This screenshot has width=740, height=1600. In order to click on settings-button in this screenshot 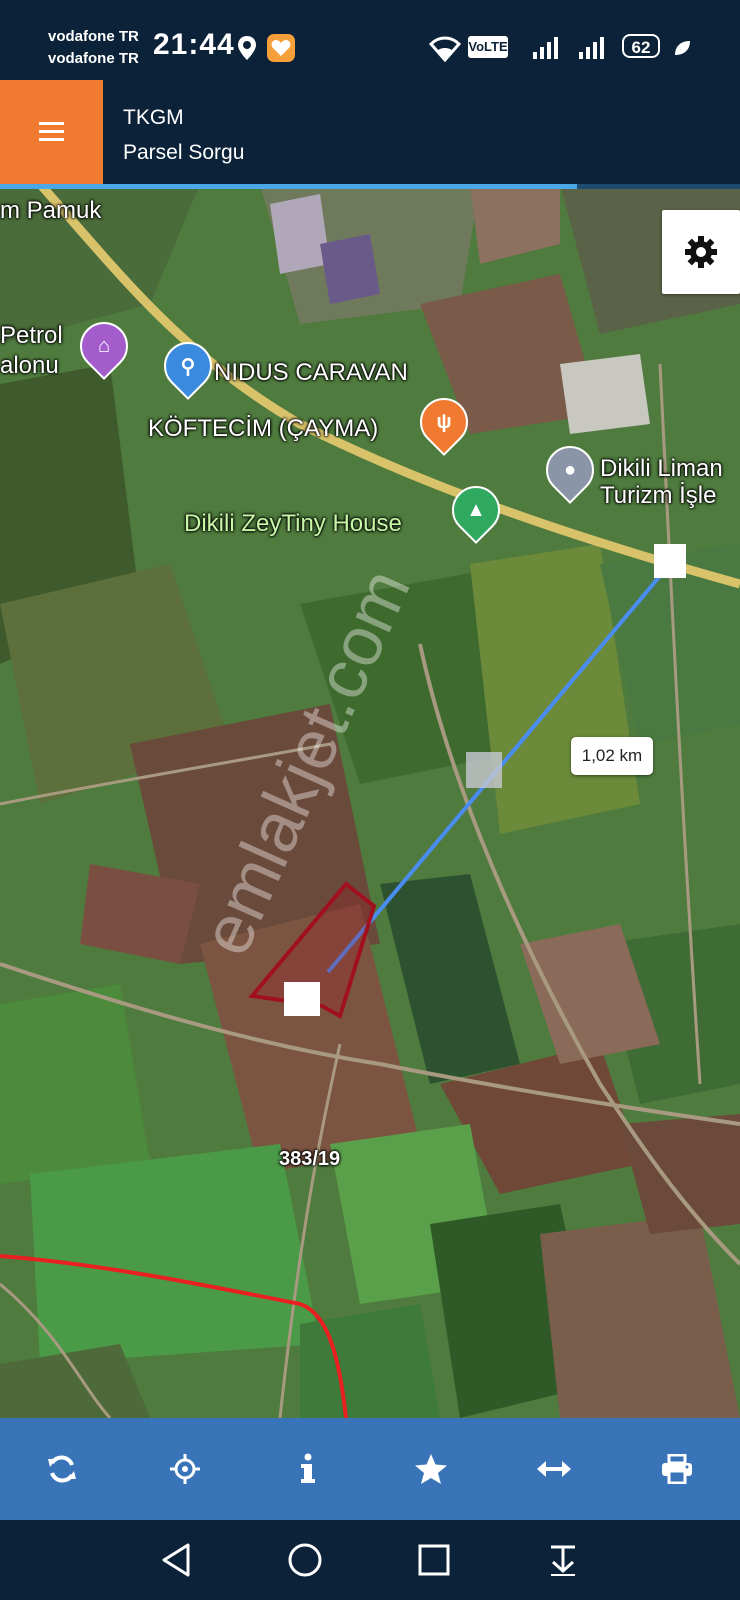, I will do `click(701, 252)`.